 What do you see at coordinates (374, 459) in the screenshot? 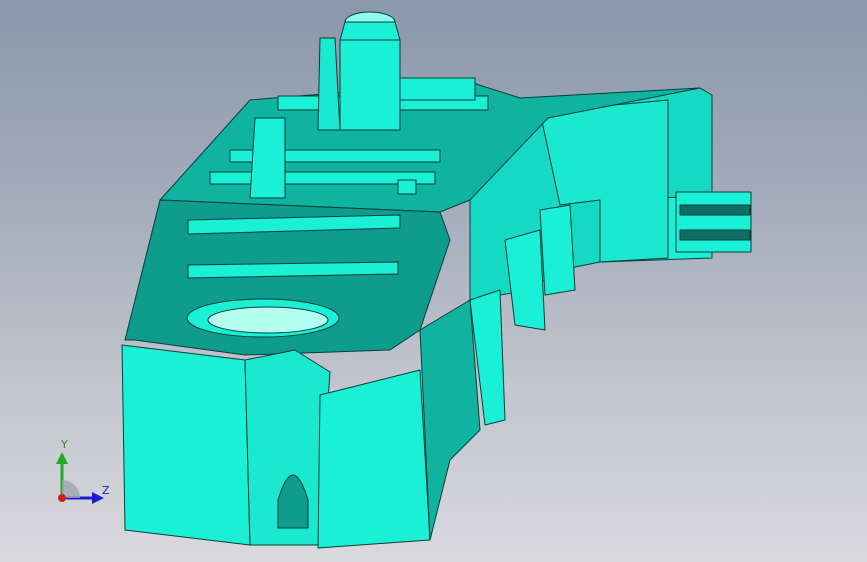
I see `lower-front-right` at bounding box center [374, 459].